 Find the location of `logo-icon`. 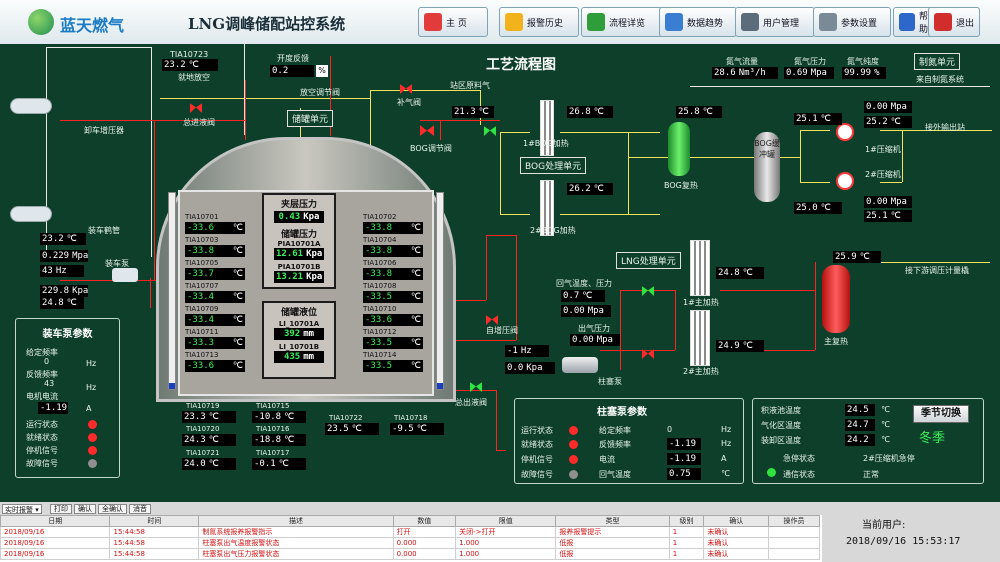

logo-icon is located at coordinates (41, 22).